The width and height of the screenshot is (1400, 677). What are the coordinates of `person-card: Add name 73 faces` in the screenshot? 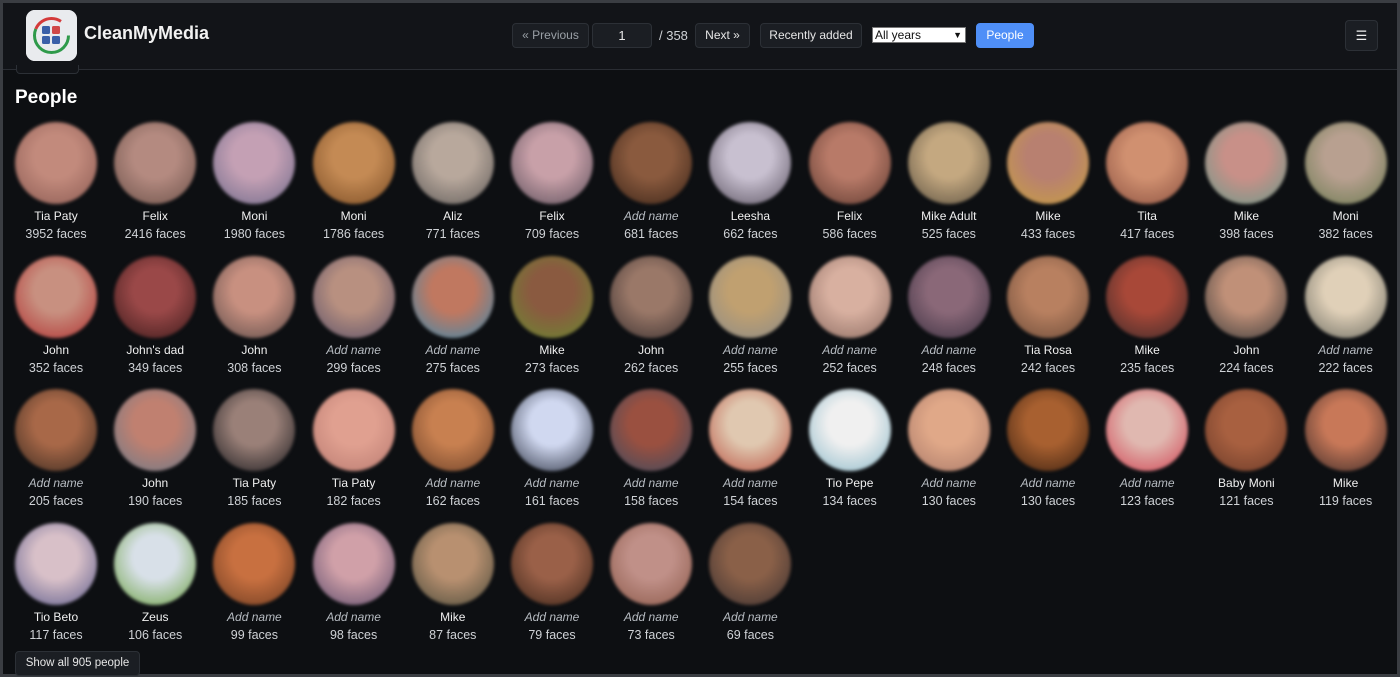 It's located at (651, 582).